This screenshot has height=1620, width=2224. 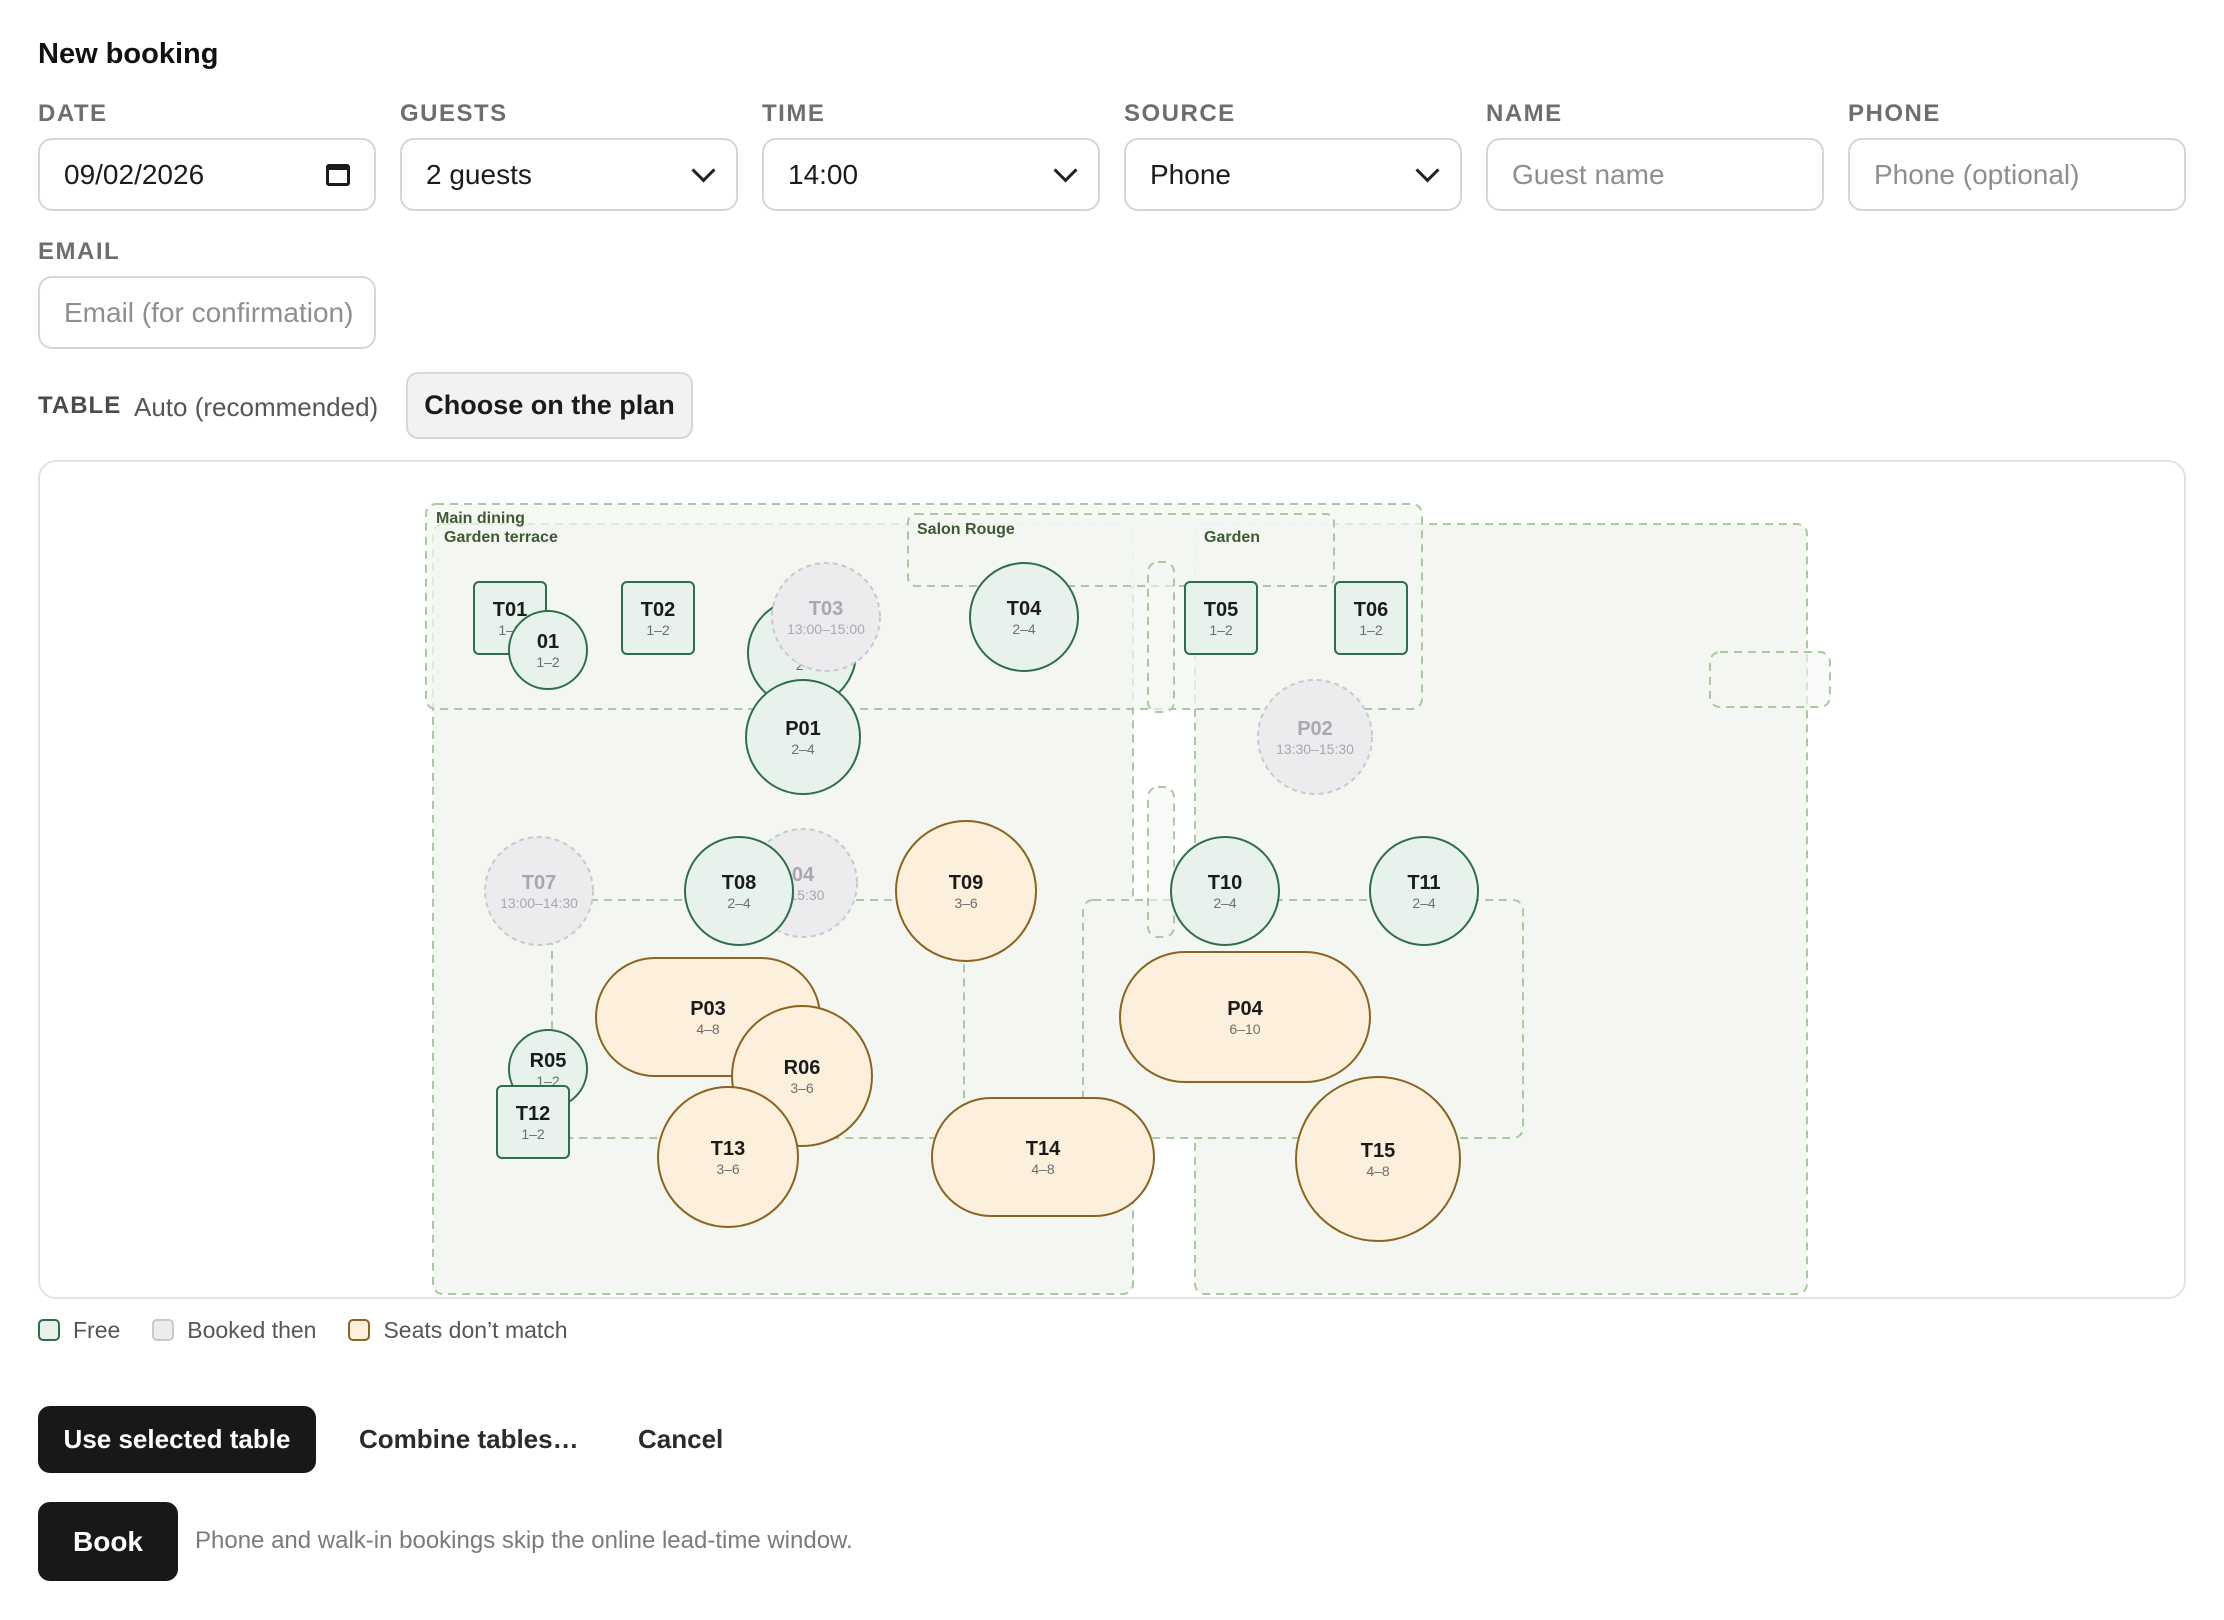 What do you see at coordinates (207, 174) in the screenshot?
I see `date-input: 09/02/2026` at bounding box center [207, 174].